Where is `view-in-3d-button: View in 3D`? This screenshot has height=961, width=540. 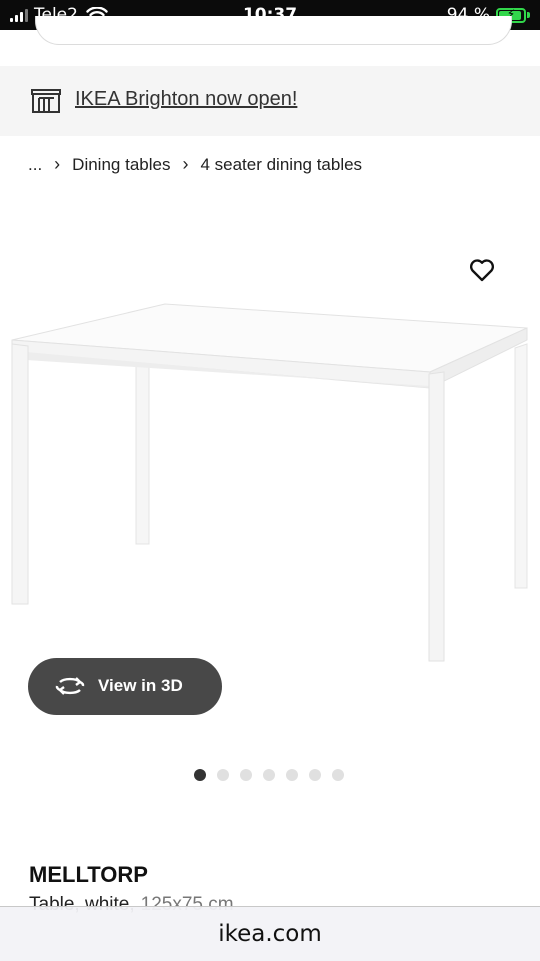
view-in-3d-button: View in 3D is located at coordinates (125, 686).